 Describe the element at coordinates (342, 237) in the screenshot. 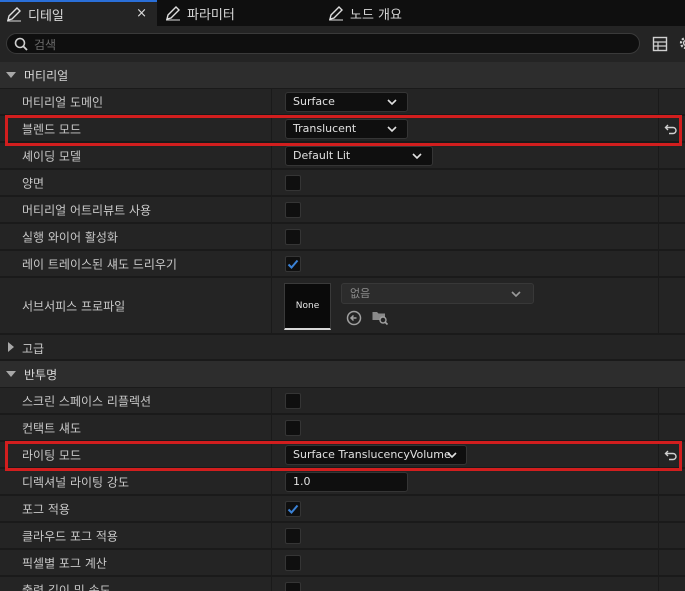

I see `row-enable-execution-wire: 실행 와이어 활성화` at that location.